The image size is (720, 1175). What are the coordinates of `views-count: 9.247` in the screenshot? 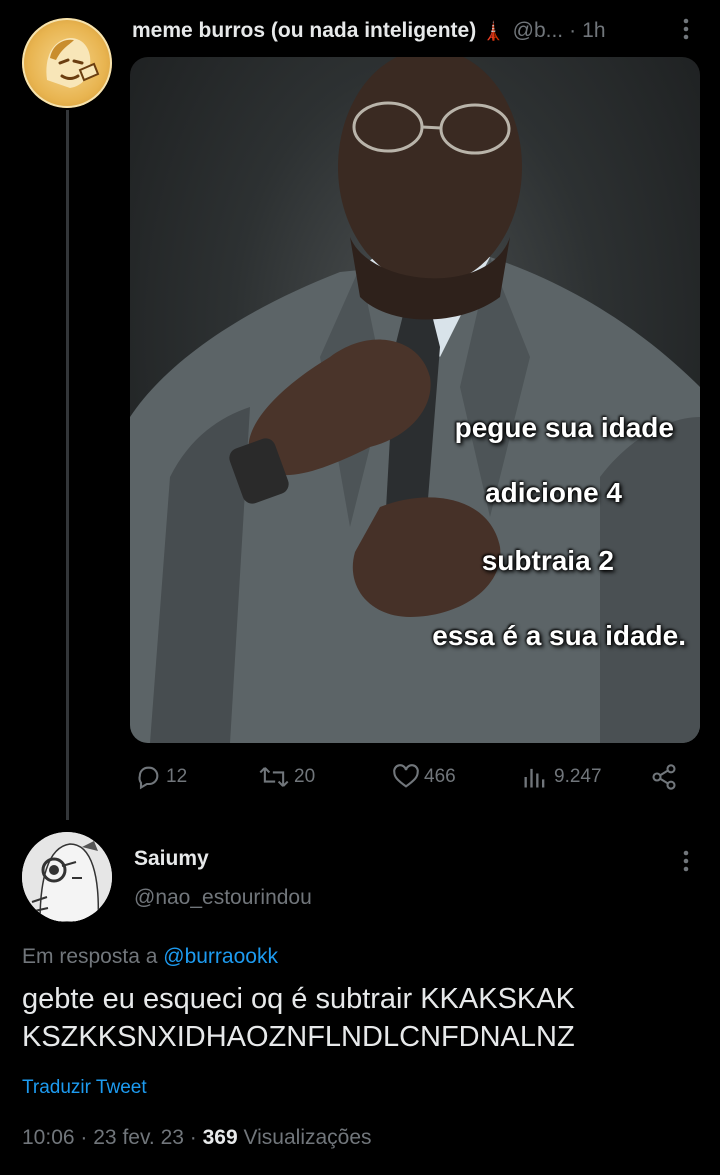 It's located at (578, 776).